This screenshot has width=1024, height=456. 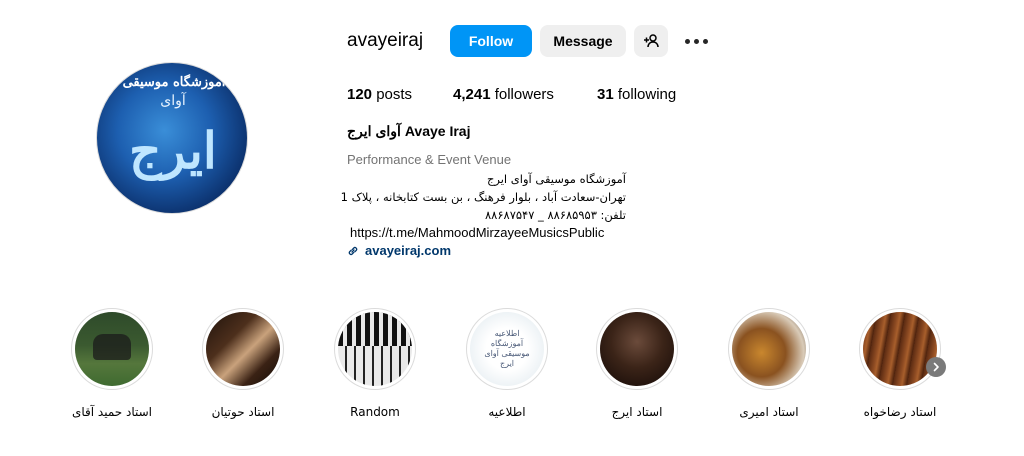 I want to click on website-text: avayeiraj.com, so click(x=408, y=250).